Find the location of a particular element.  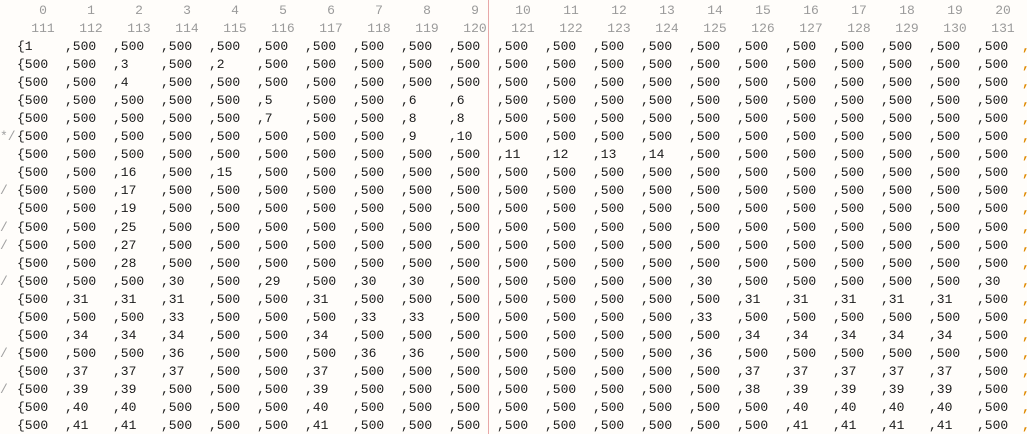

array-value-cell: ,31 is located at coordinates (172, 299).